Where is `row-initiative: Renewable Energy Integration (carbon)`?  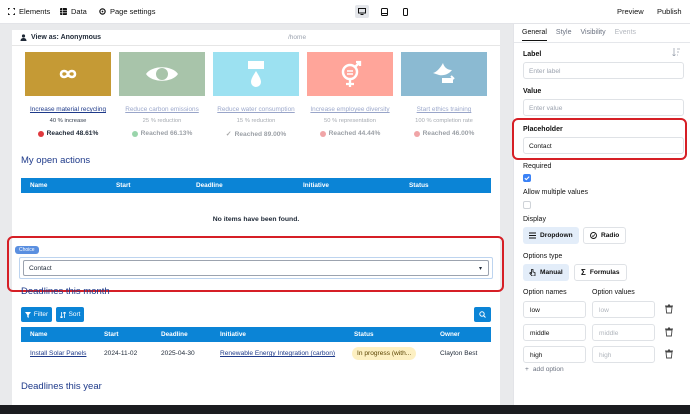 row-initiative: Renewable Energy Integration (carbon) is located at coordinates (277, 353).